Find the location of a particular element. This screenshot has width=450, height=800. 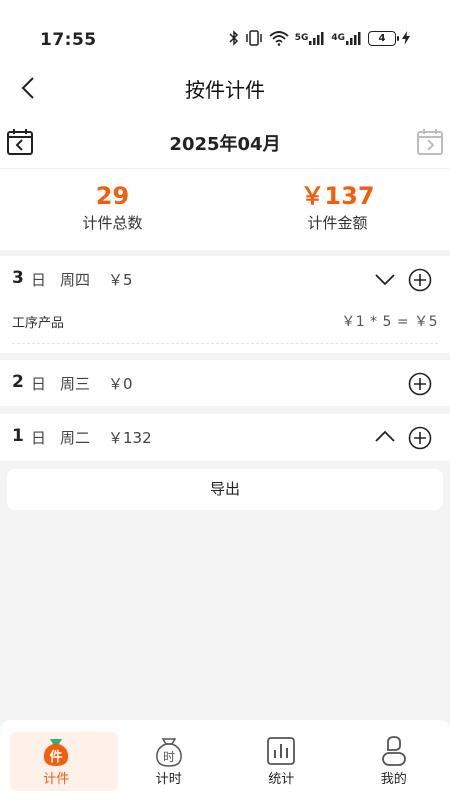

wifi-icon is located at coordinates (279, 38).